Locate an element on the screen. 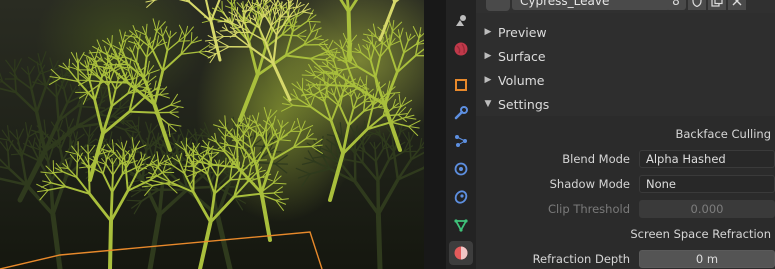  scene-icon is located at coordinates (461, 20).